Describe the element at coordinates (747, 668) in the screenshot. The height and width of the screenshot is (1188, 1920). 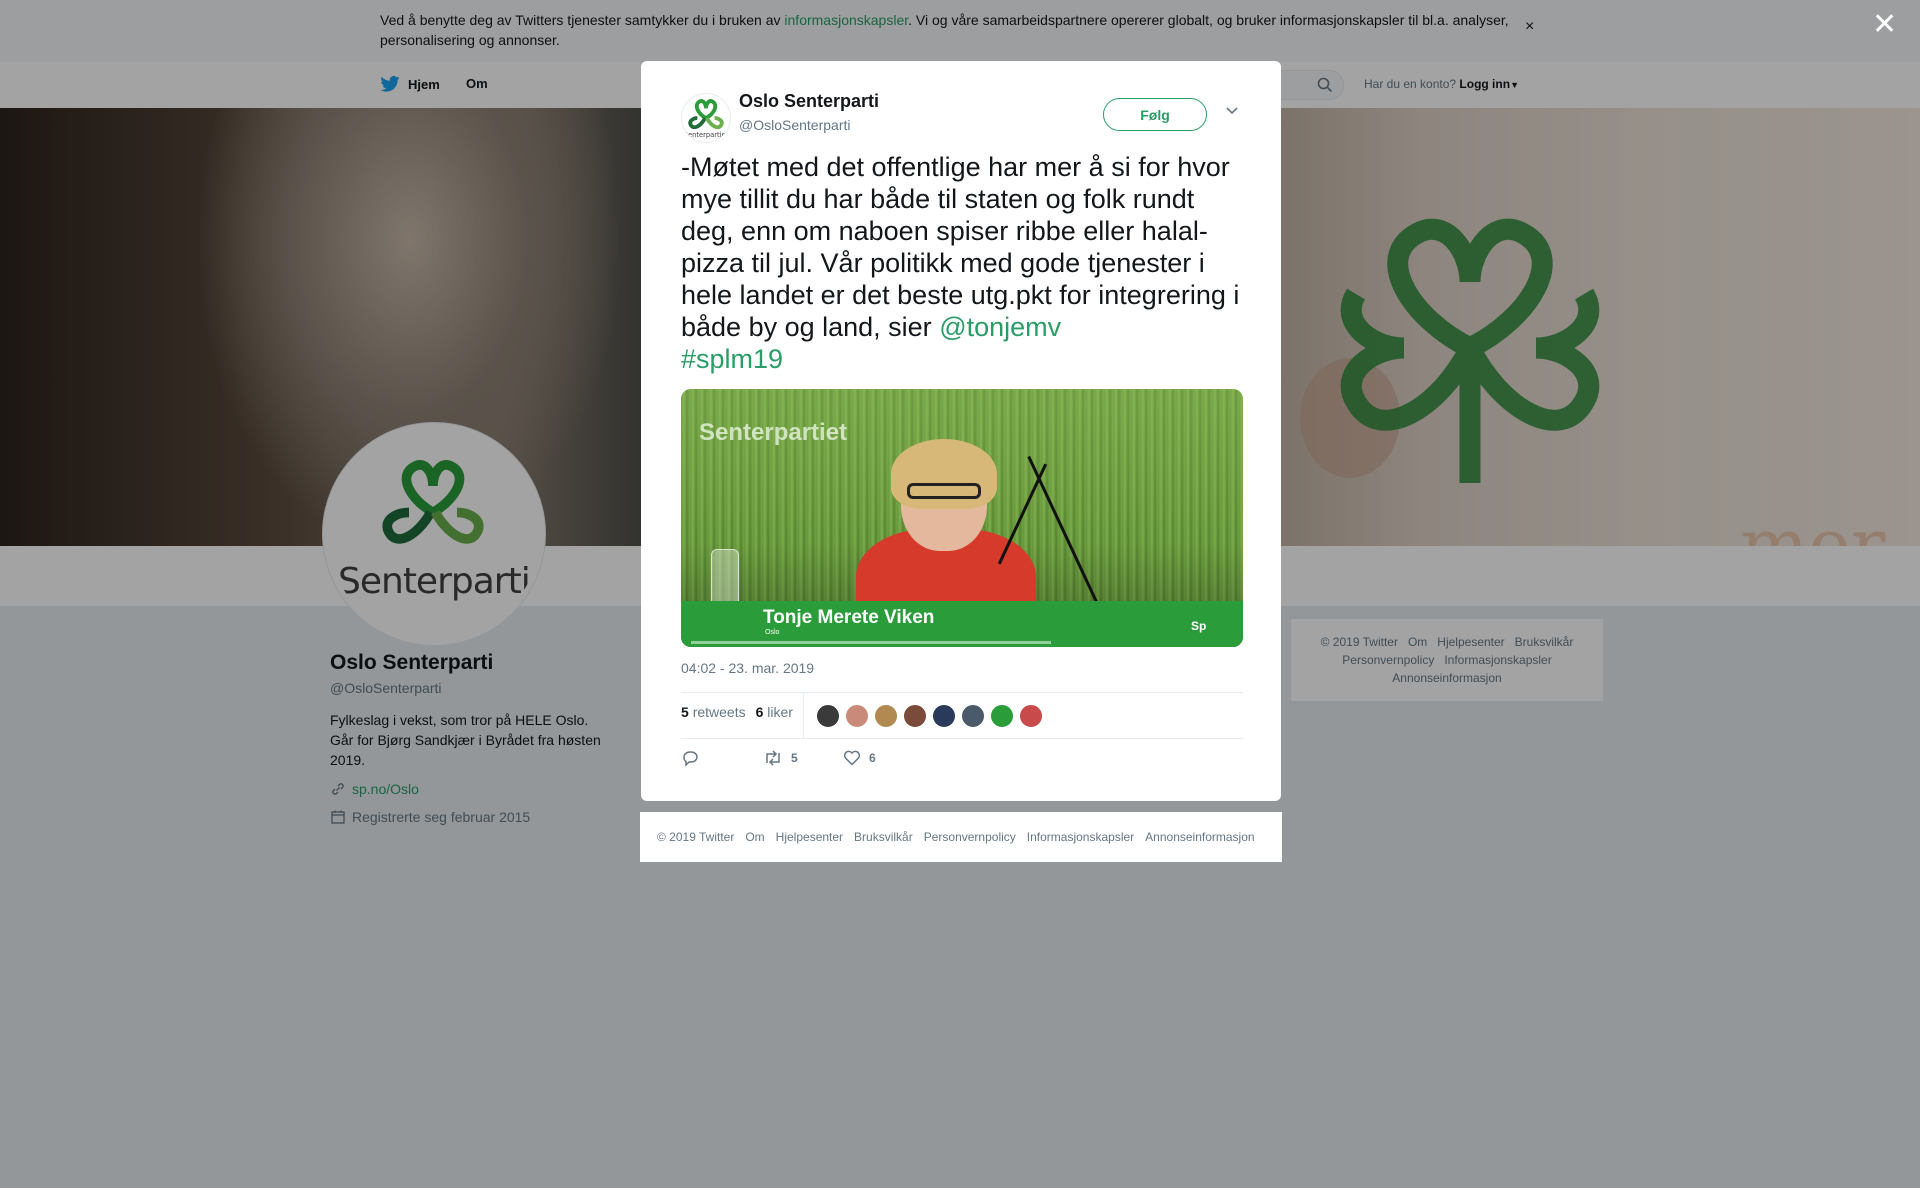
I see `tweet-timestamp: 04:02 - 23. mar. 2019` at that location.